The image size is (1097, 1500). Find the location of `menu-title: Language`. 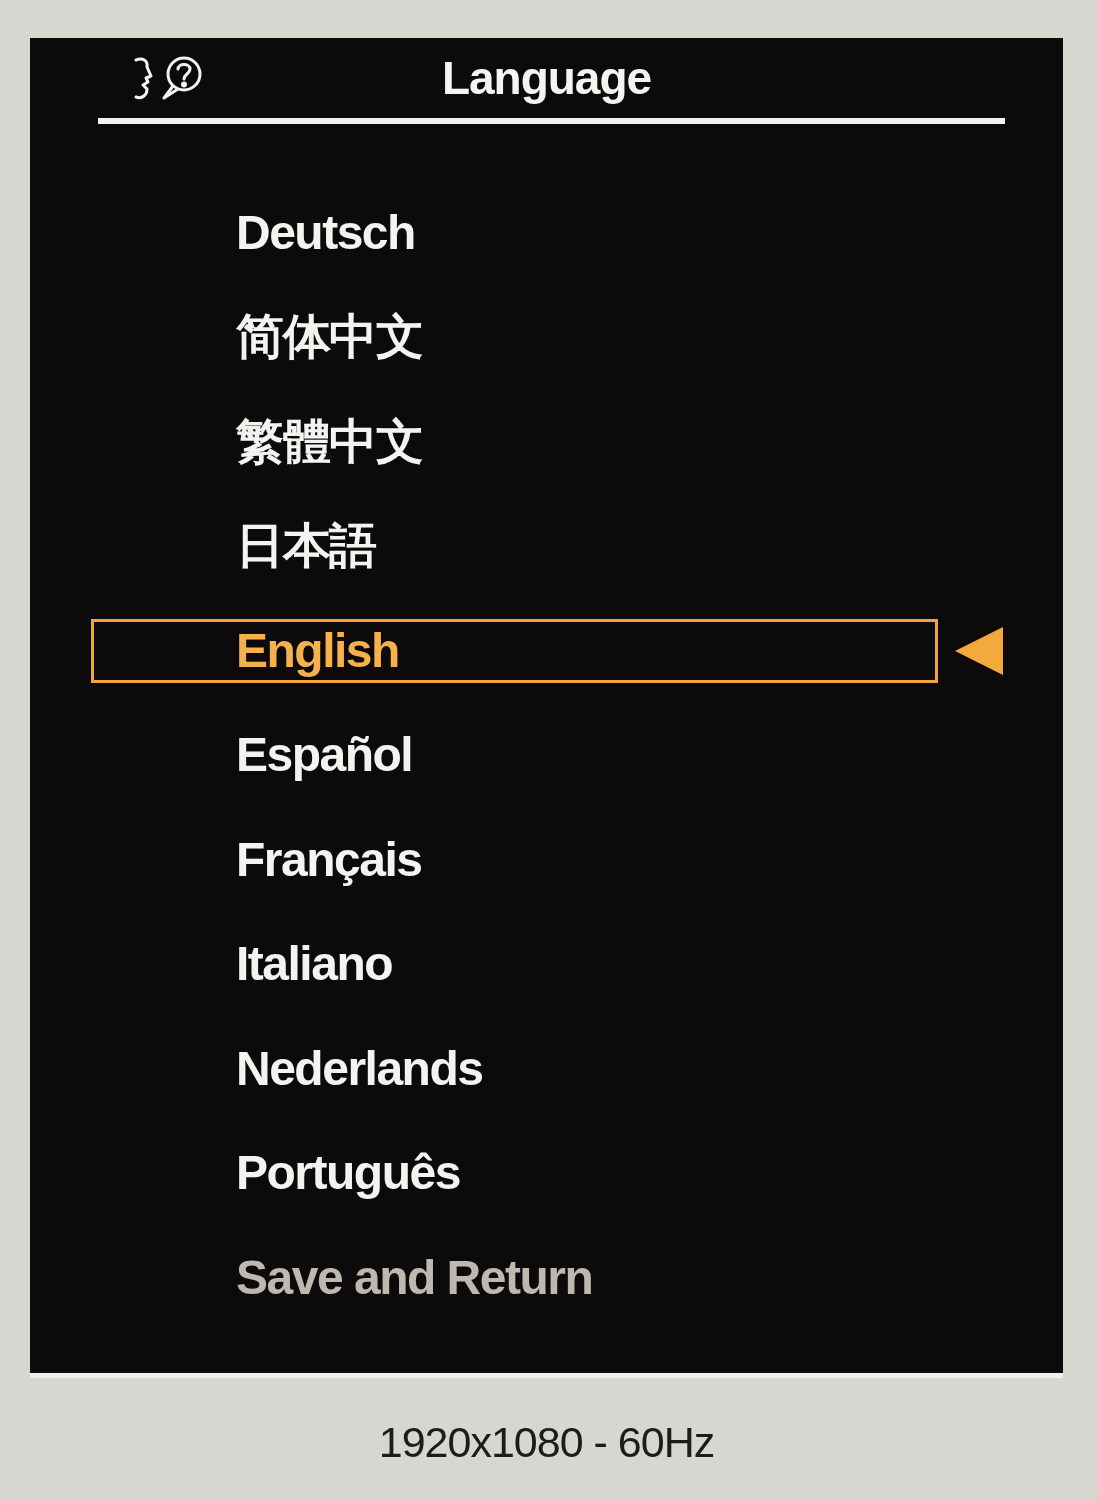

menu-title: Language is located at coordinates (546, 78).